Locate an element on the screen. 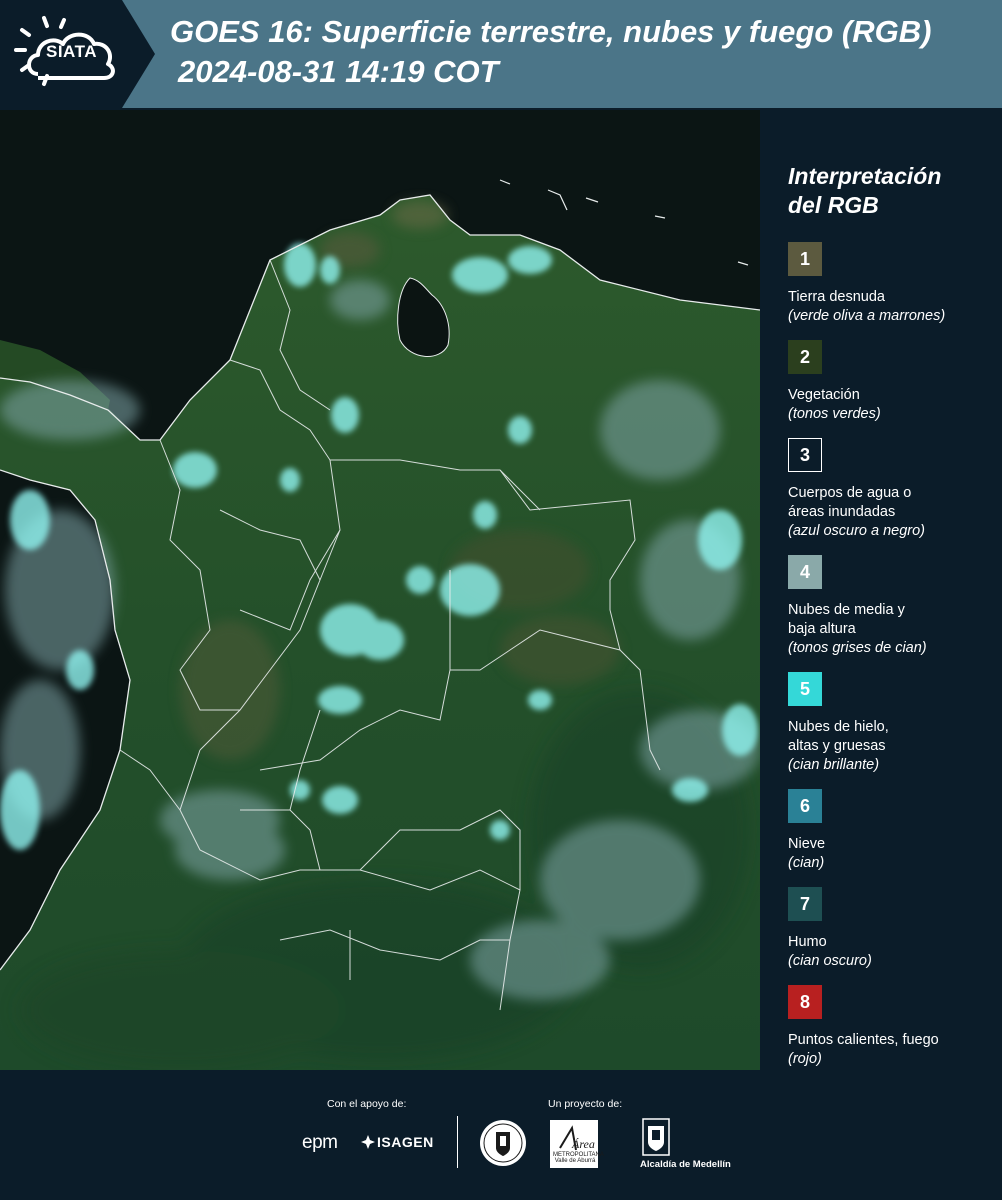 This screenshot has height=1200, width=1002. legend-title-line2: del RGB is located at coordinates (833, 205).